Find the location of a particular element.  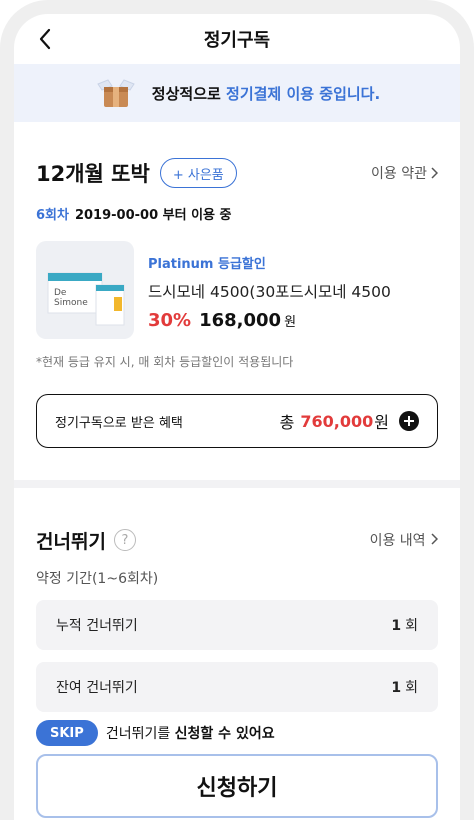

package-icon is located at coordinates (116, 93).